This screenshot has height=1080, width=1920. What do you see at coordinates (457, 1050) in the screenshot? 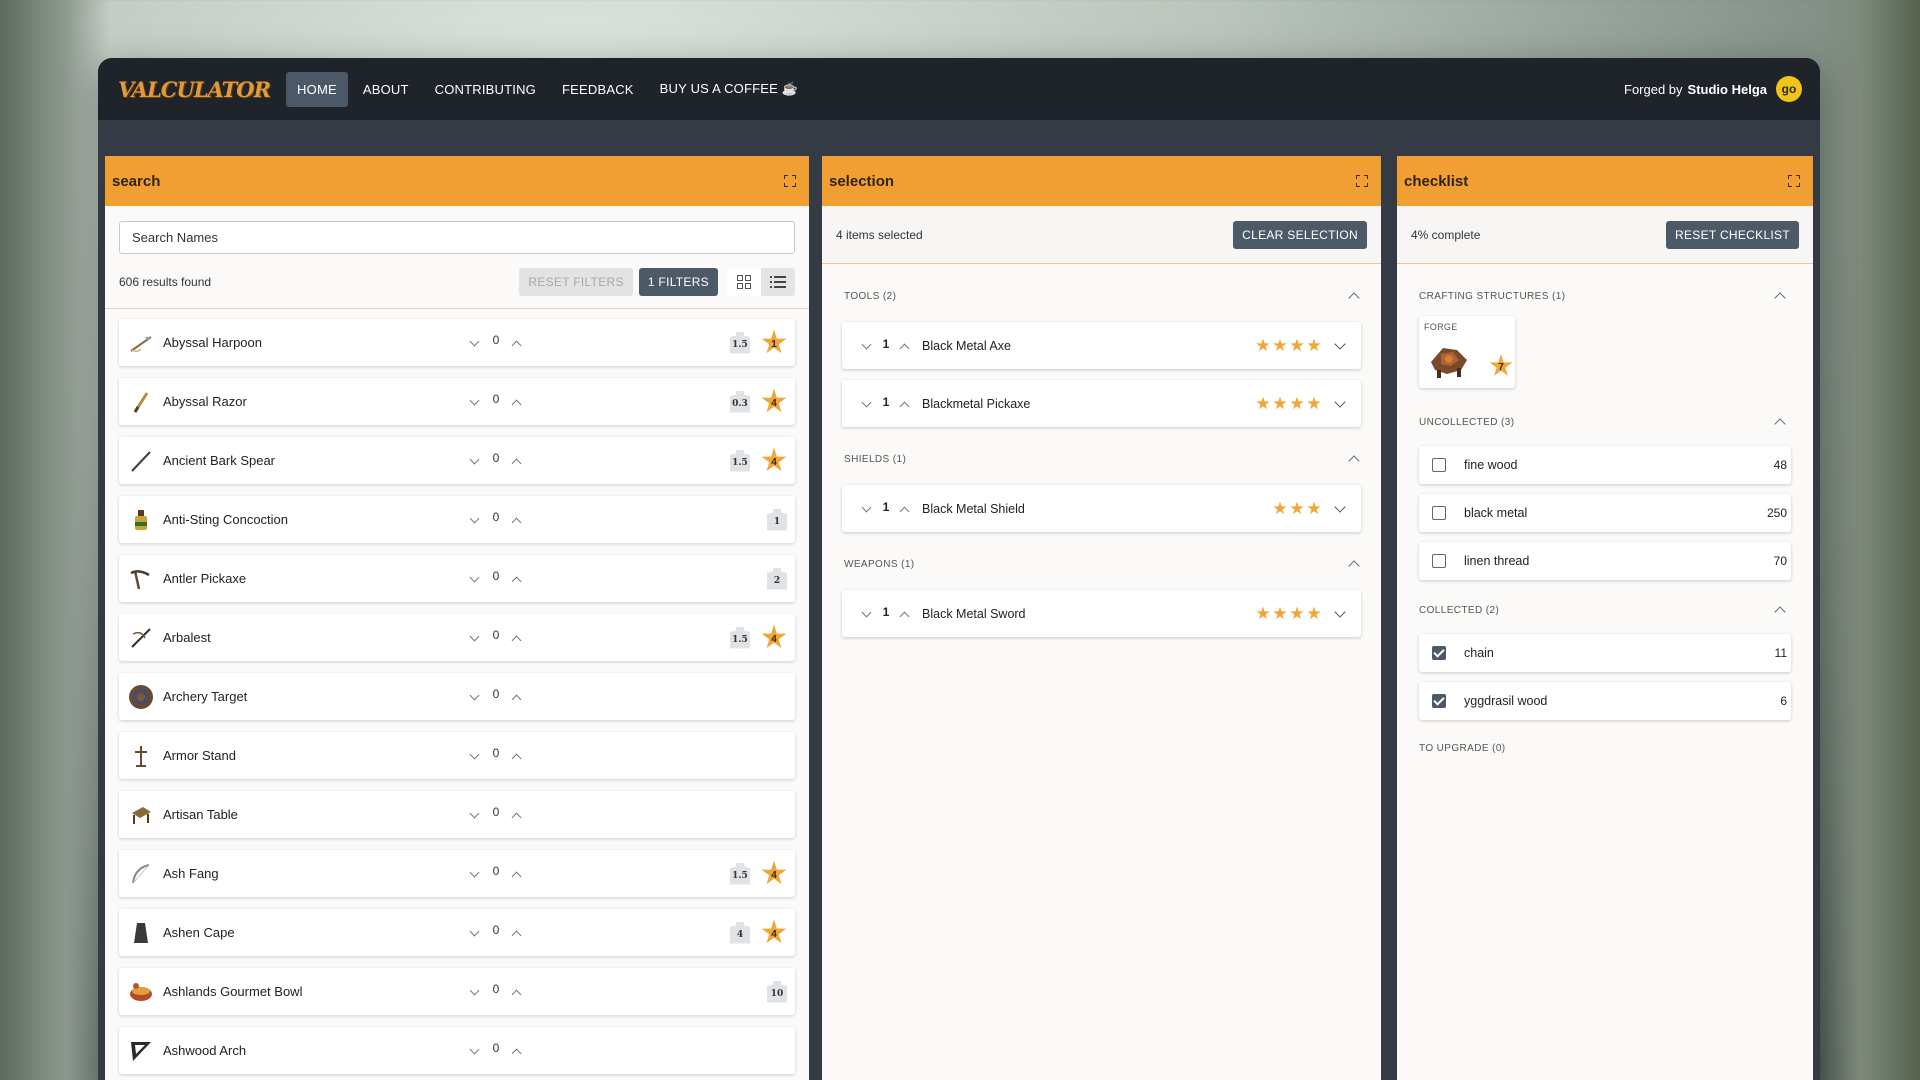
I see `list-item: Ashwood Arch 0` at bounding box center [457, 1050].